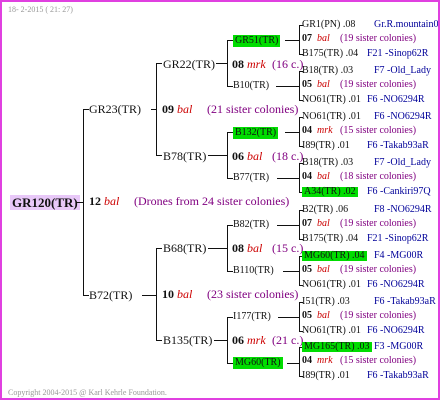 This screenshot has height=400, width=440. What do you see at coordinates (288, 64) in the screenshot?
I see `drone-description: (16 c.)` at bounding box center [288, 64].